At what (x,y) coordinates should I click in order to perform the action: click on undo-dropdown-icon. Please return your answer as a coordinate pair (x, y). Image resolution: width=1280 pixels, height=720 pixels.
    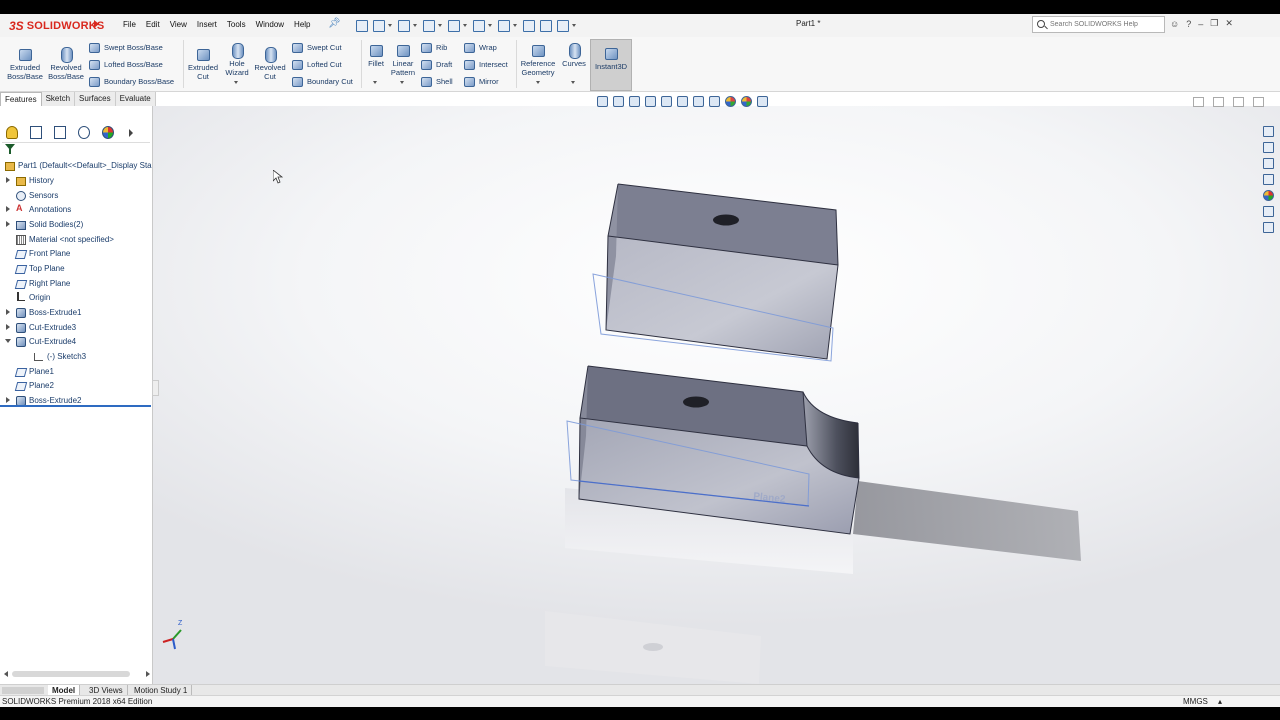
    Looking at the image, I should click on (490, 25).